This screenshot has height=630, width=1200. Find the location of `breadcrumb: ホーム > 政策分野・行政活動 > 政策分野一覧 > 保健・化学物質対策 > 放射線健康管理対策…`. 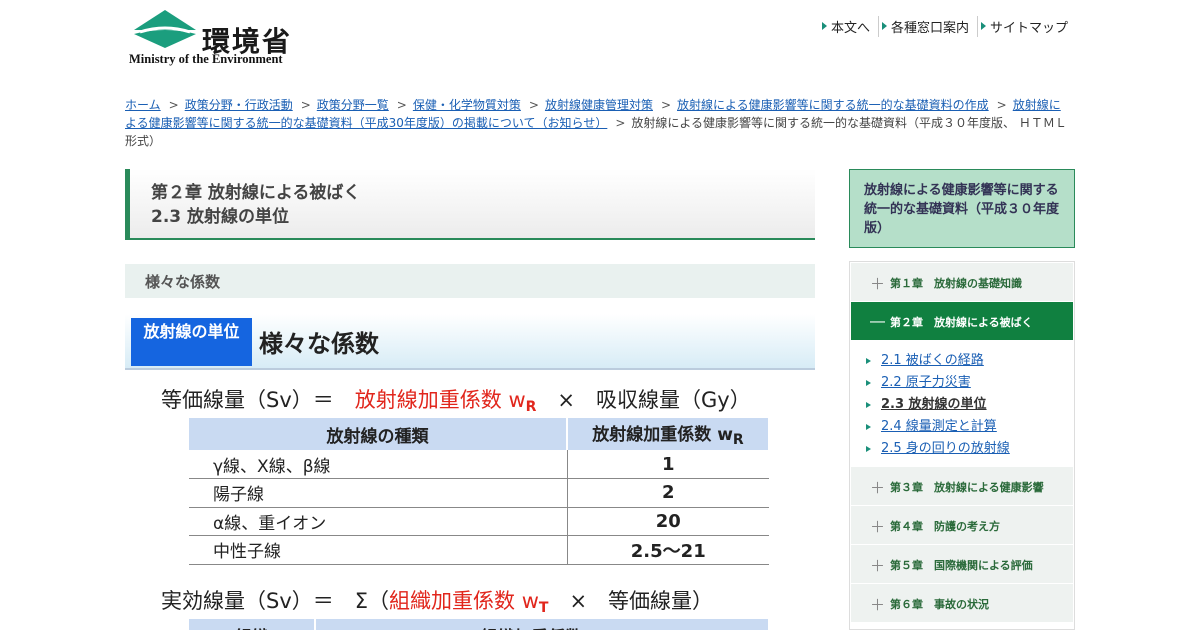

breadcrumb: ホーム > 政策分野・行政活動 > 政策分野一覧 > 保健・化学物質対策 > 放射線健康管理対策… is located at coordinates (596, 123).